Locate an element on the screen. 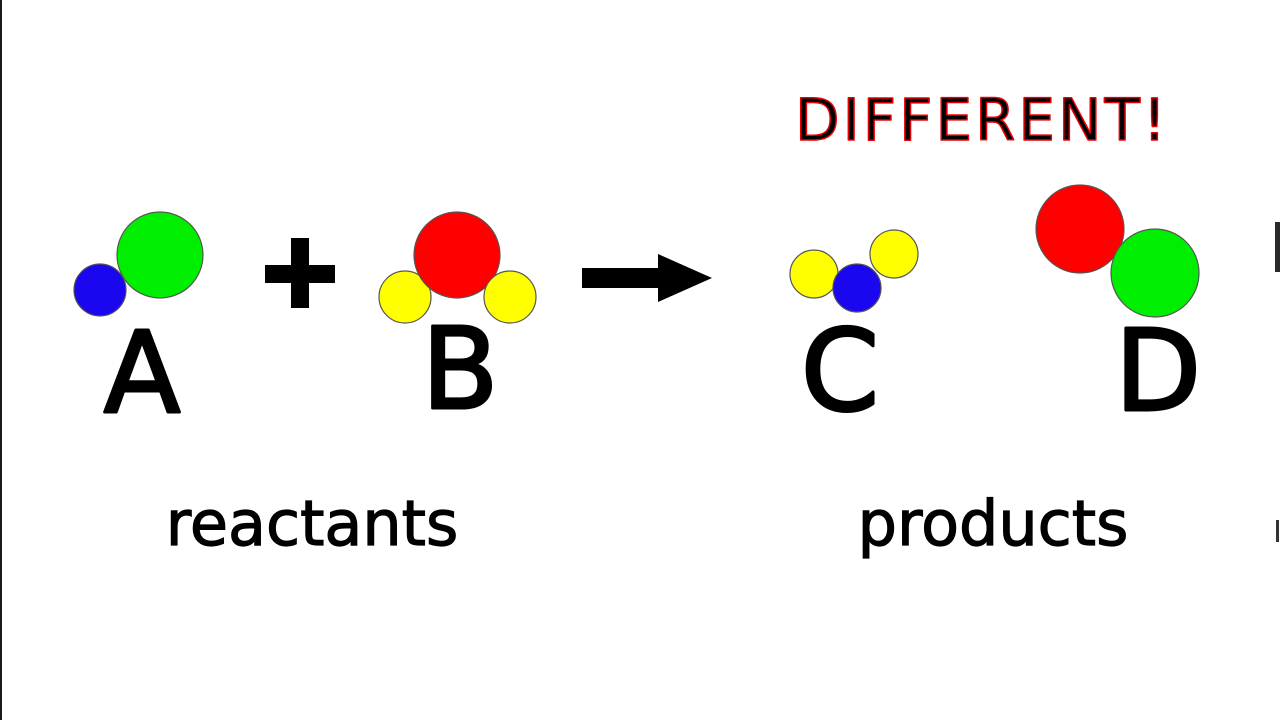 Image resolution: width=1280 pixels, height=720 pixels. molecule-c is located at coordinates (854, 271).